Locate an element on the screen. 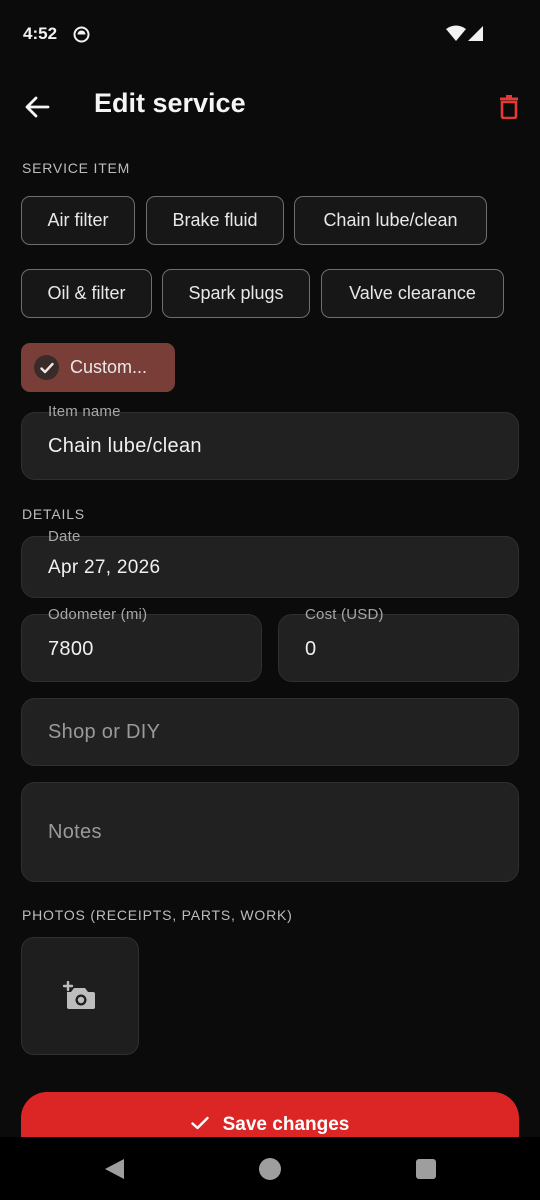 This screenshot has height=1200, width=540. item-name-label: Item name is located at coordinates (84, 411).